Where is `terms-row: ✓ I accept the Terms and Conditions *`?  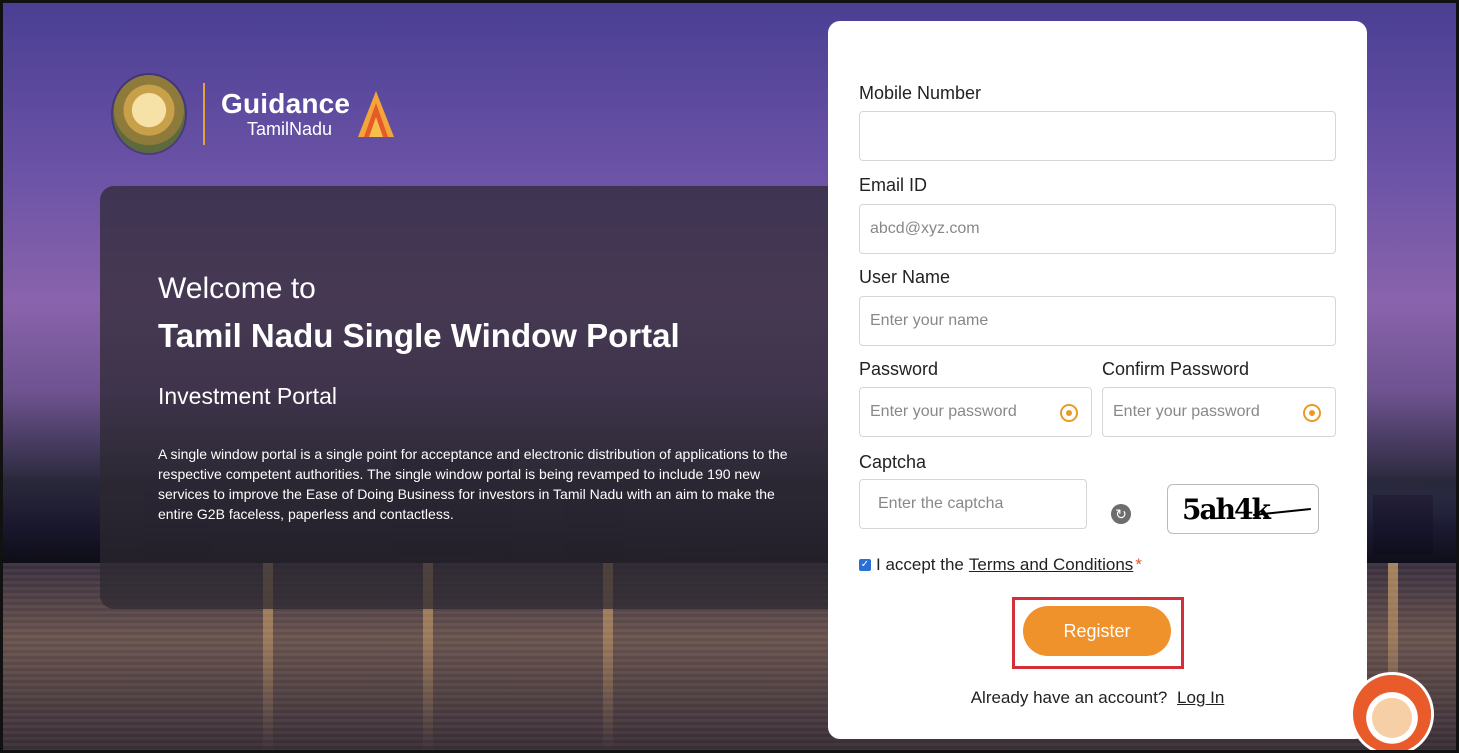 terms-row: ✓ I accept the Terms and Conditions * is located at coordinates (1000, 565).